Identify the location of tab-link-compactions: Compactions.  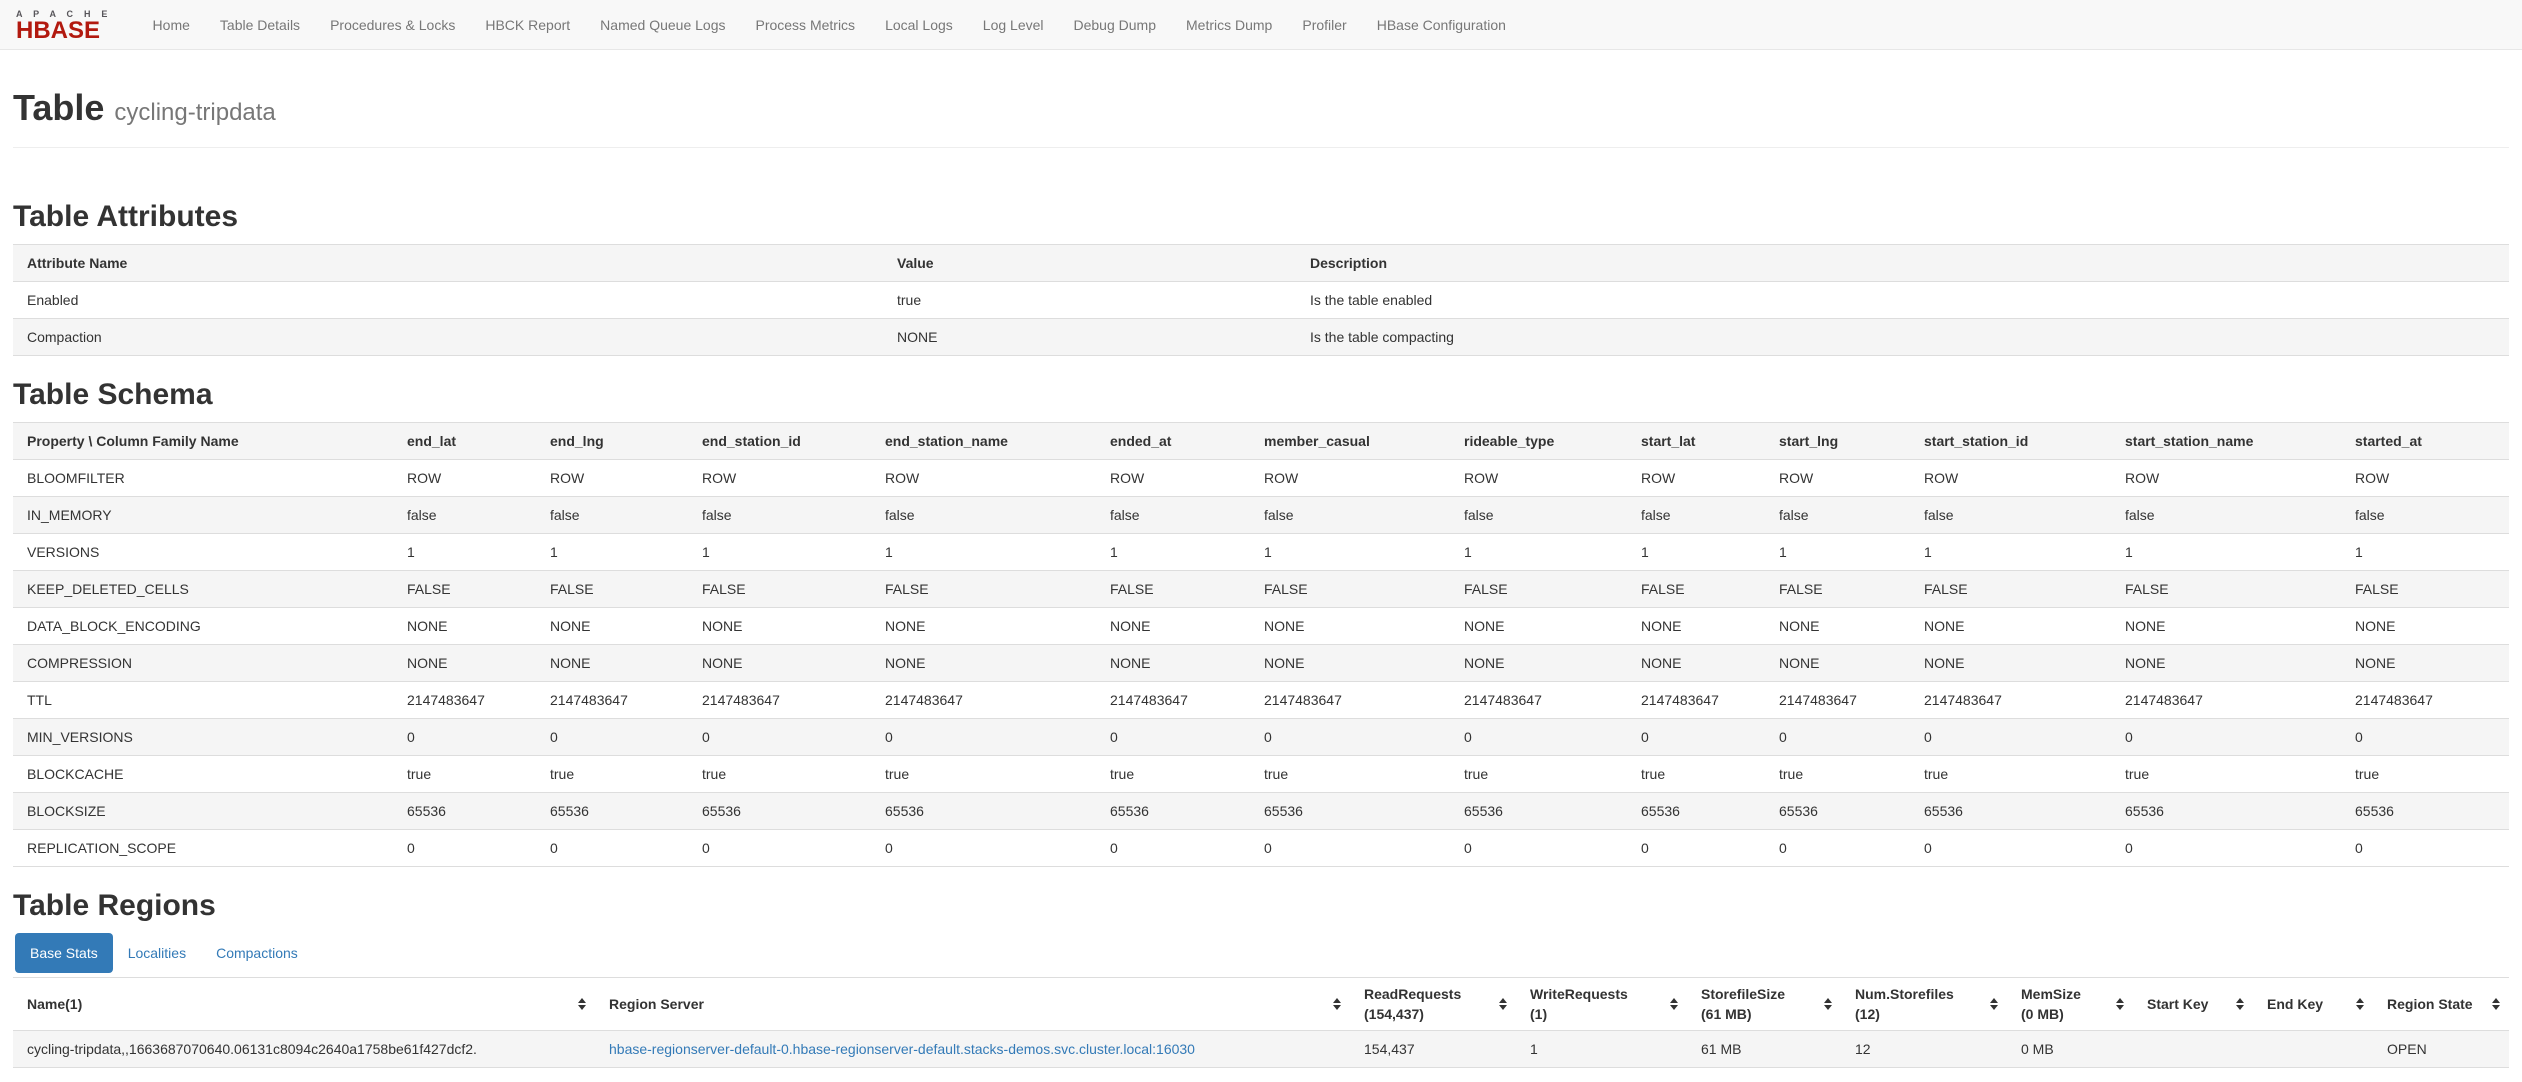
(257, 953).